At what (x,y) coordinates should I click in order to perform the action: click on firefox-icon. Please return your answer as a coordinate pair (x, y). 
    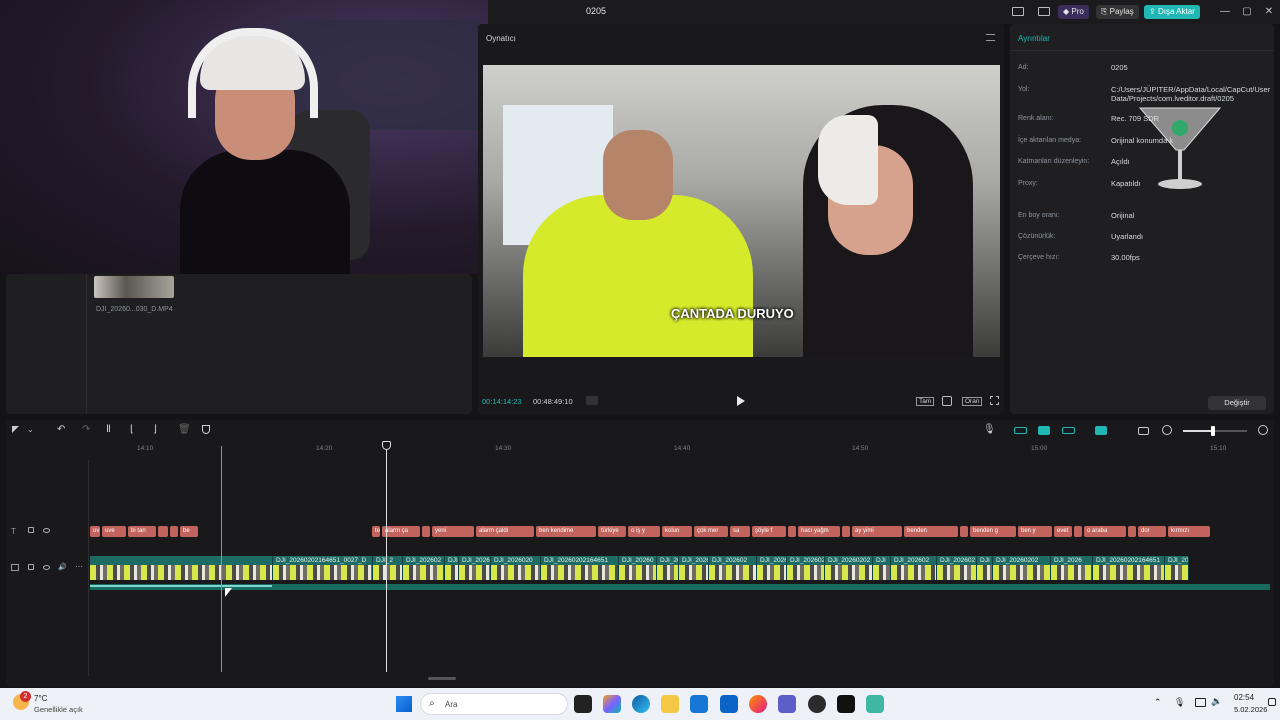
    Looking at the image, I should click on (758, 704).